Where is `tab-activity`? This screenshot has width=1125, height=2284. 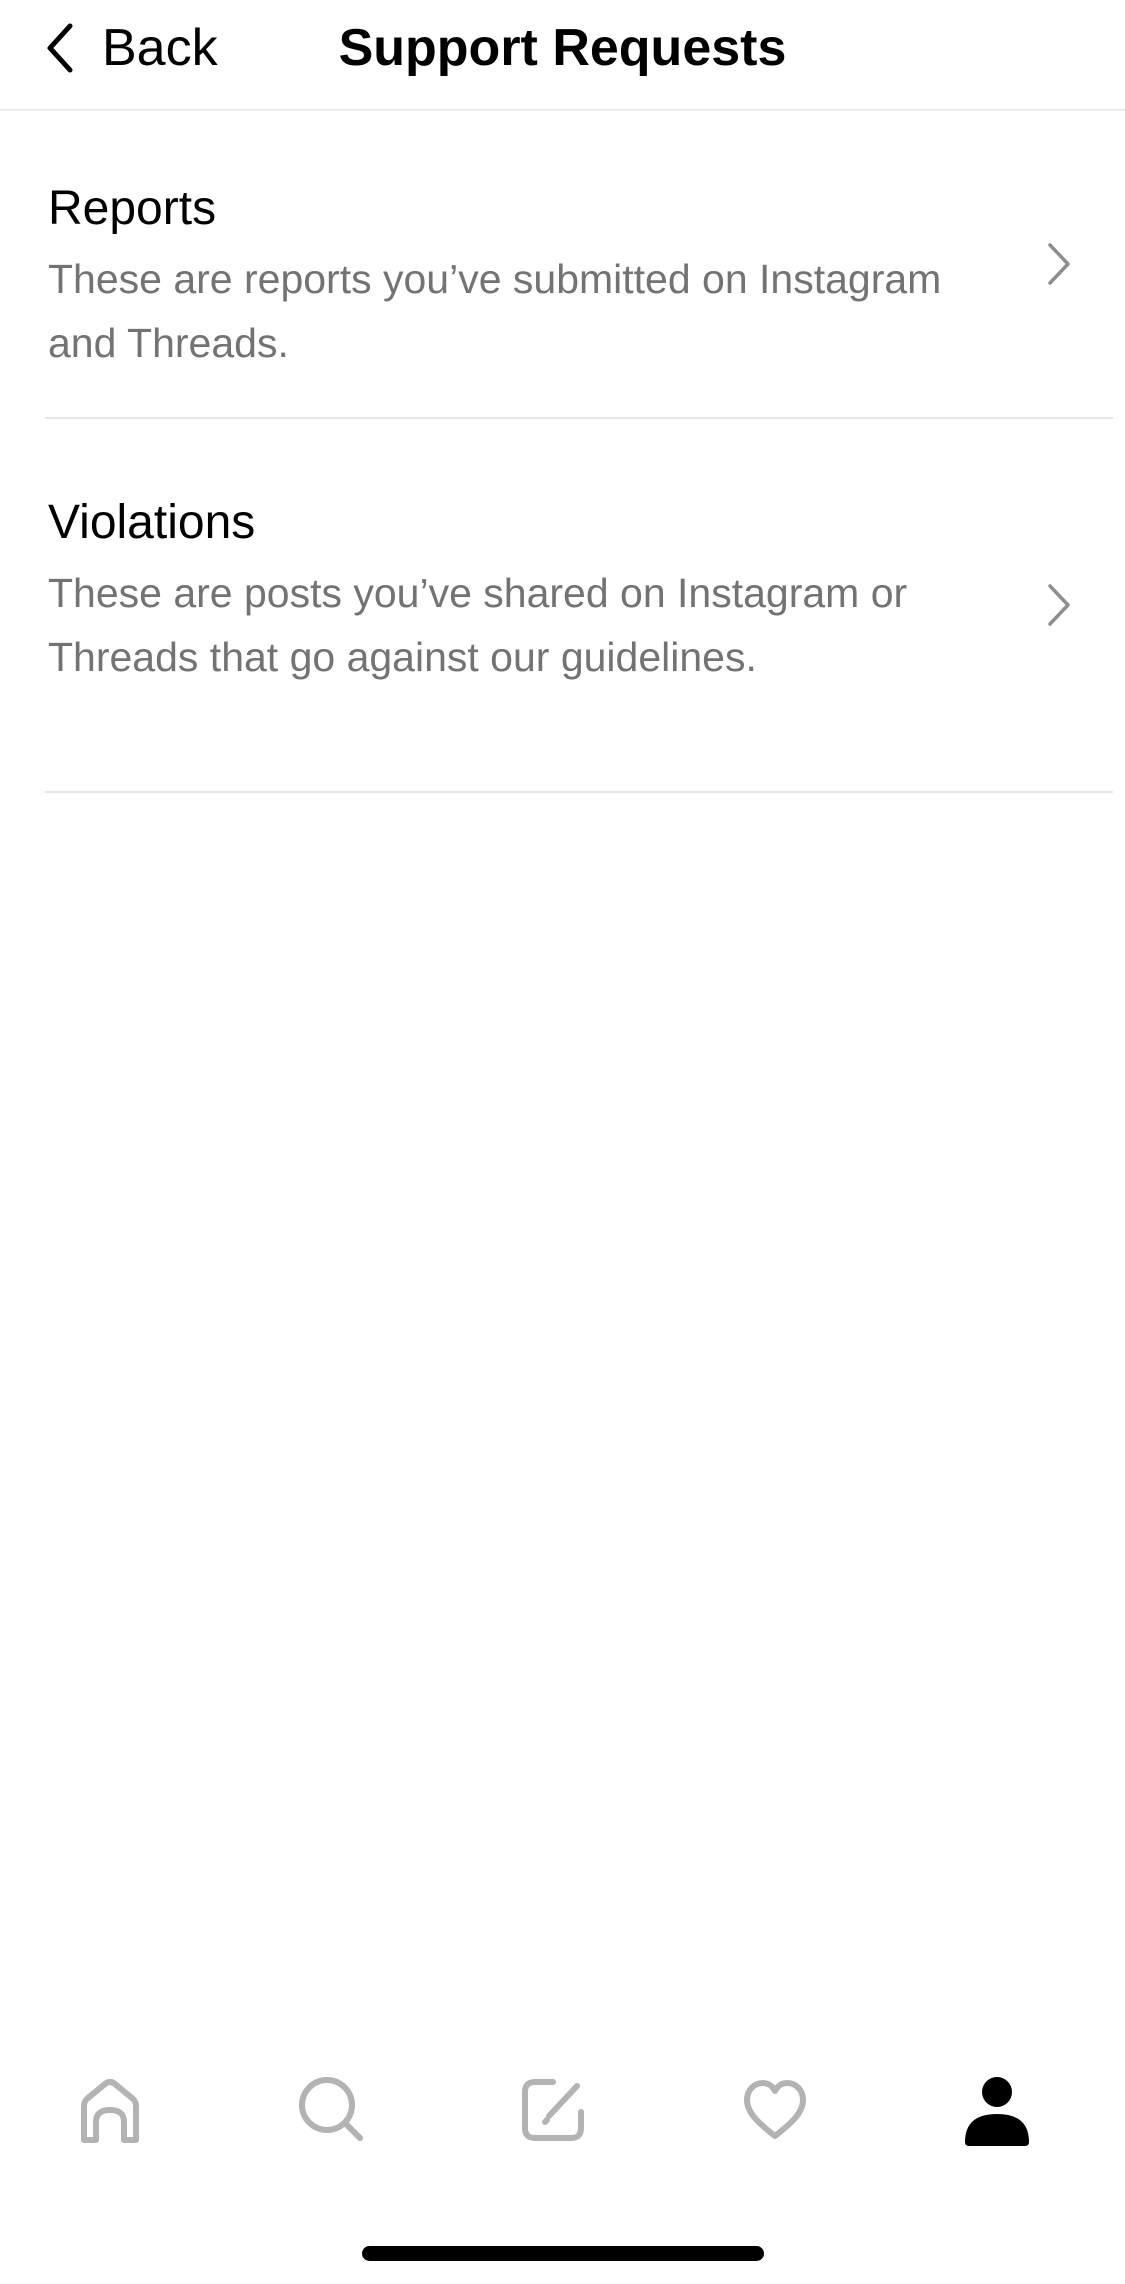 tab-activity is located at coordinates (775, 2110).